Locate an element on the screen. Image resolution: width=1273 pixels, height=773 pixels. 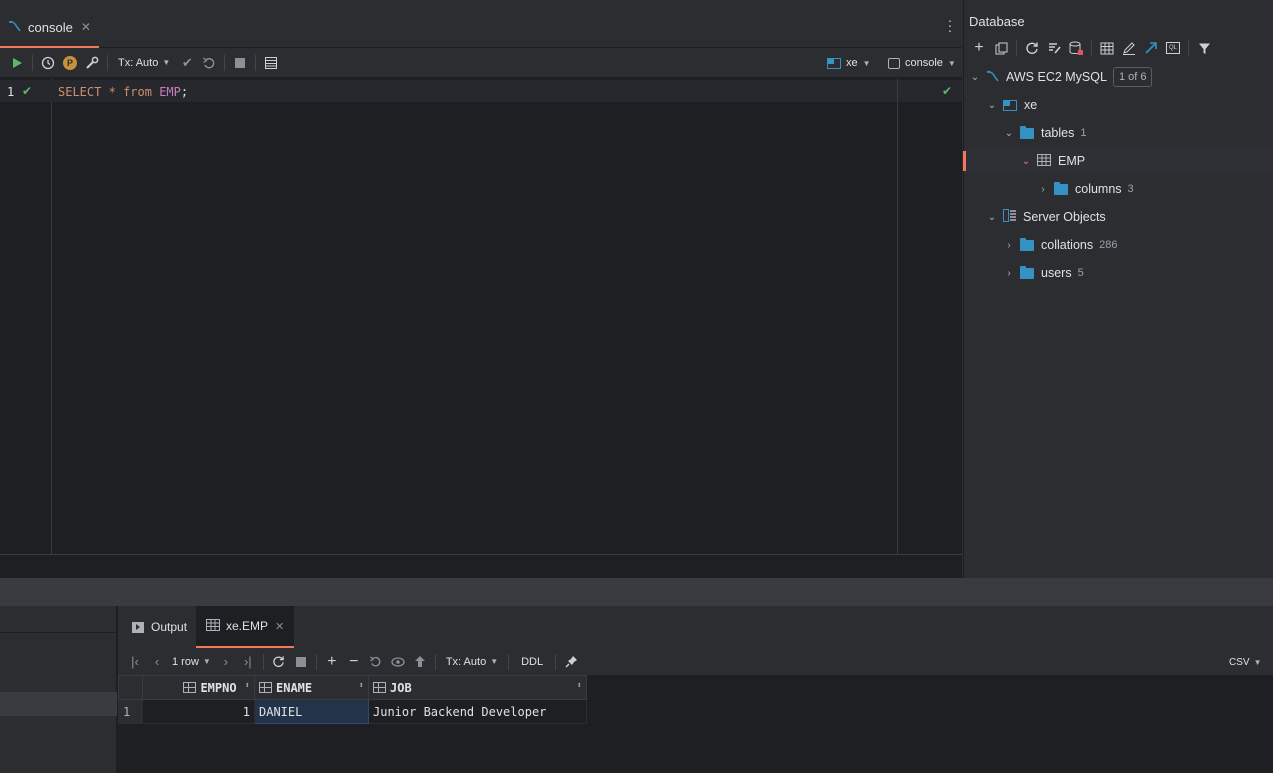
grid-header-row: ⬍ EMPNO ENAME ⬍ JOB ⬍ is located at coordinates (352, 687).